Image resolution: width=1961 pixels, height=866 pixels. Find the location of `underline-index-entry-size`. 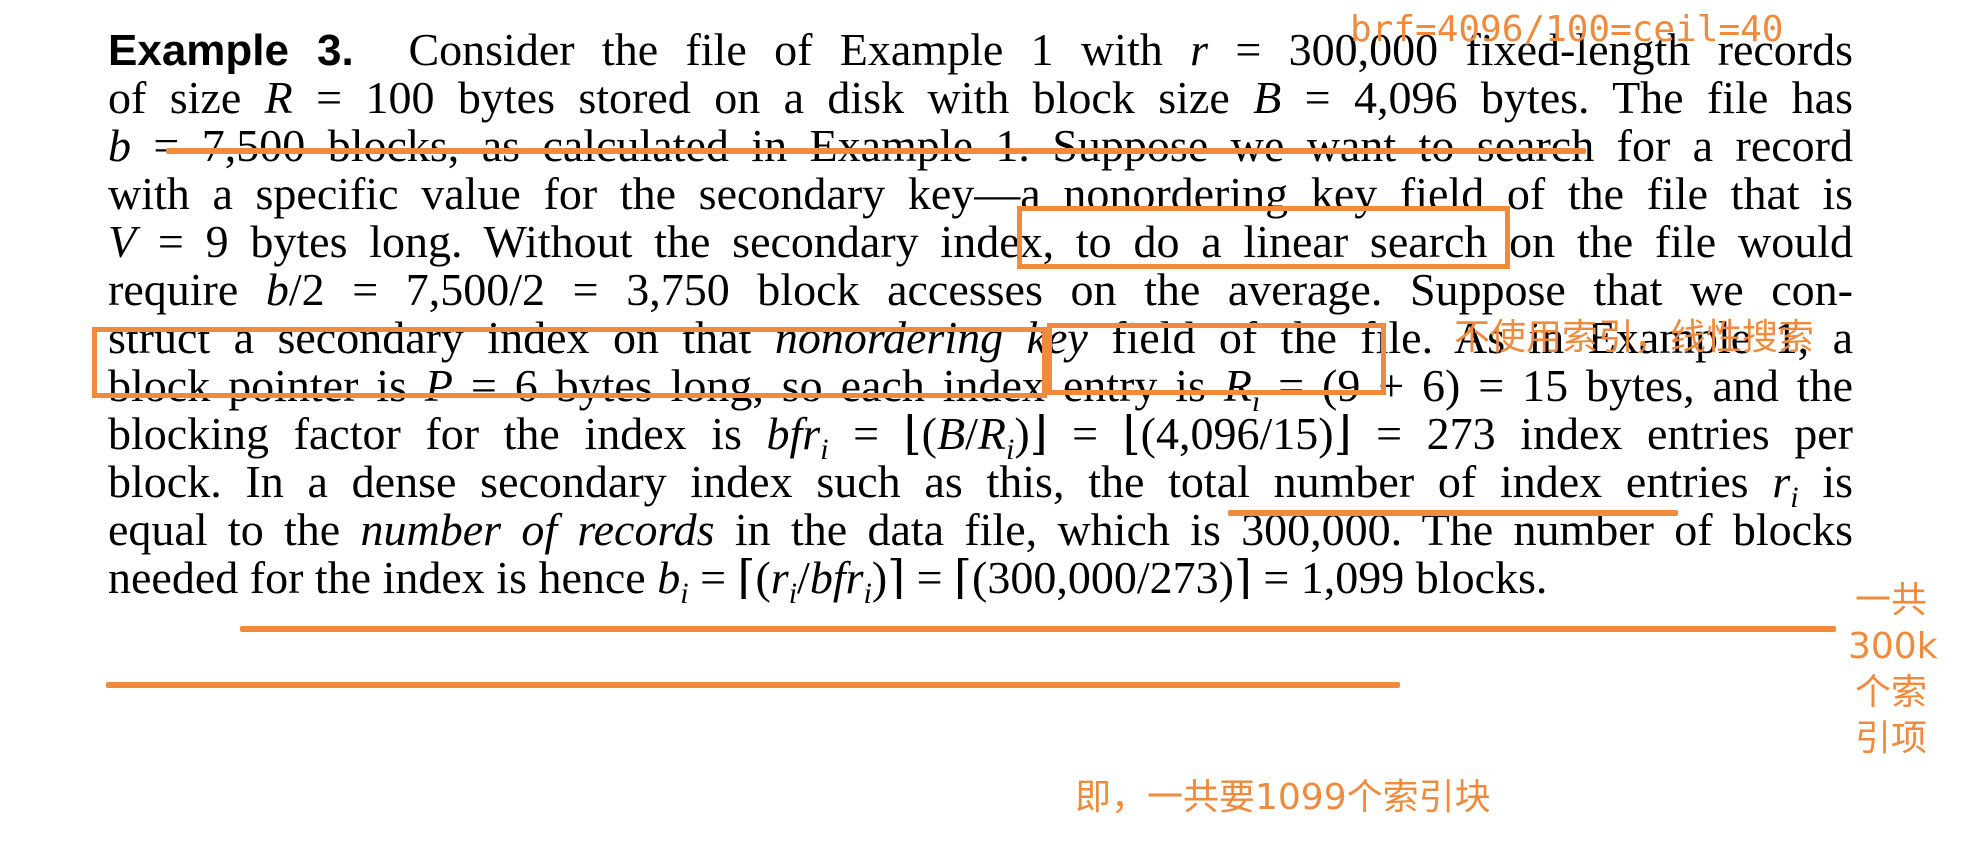

underline-index-entry-size is located at coordinates (1453, 513).